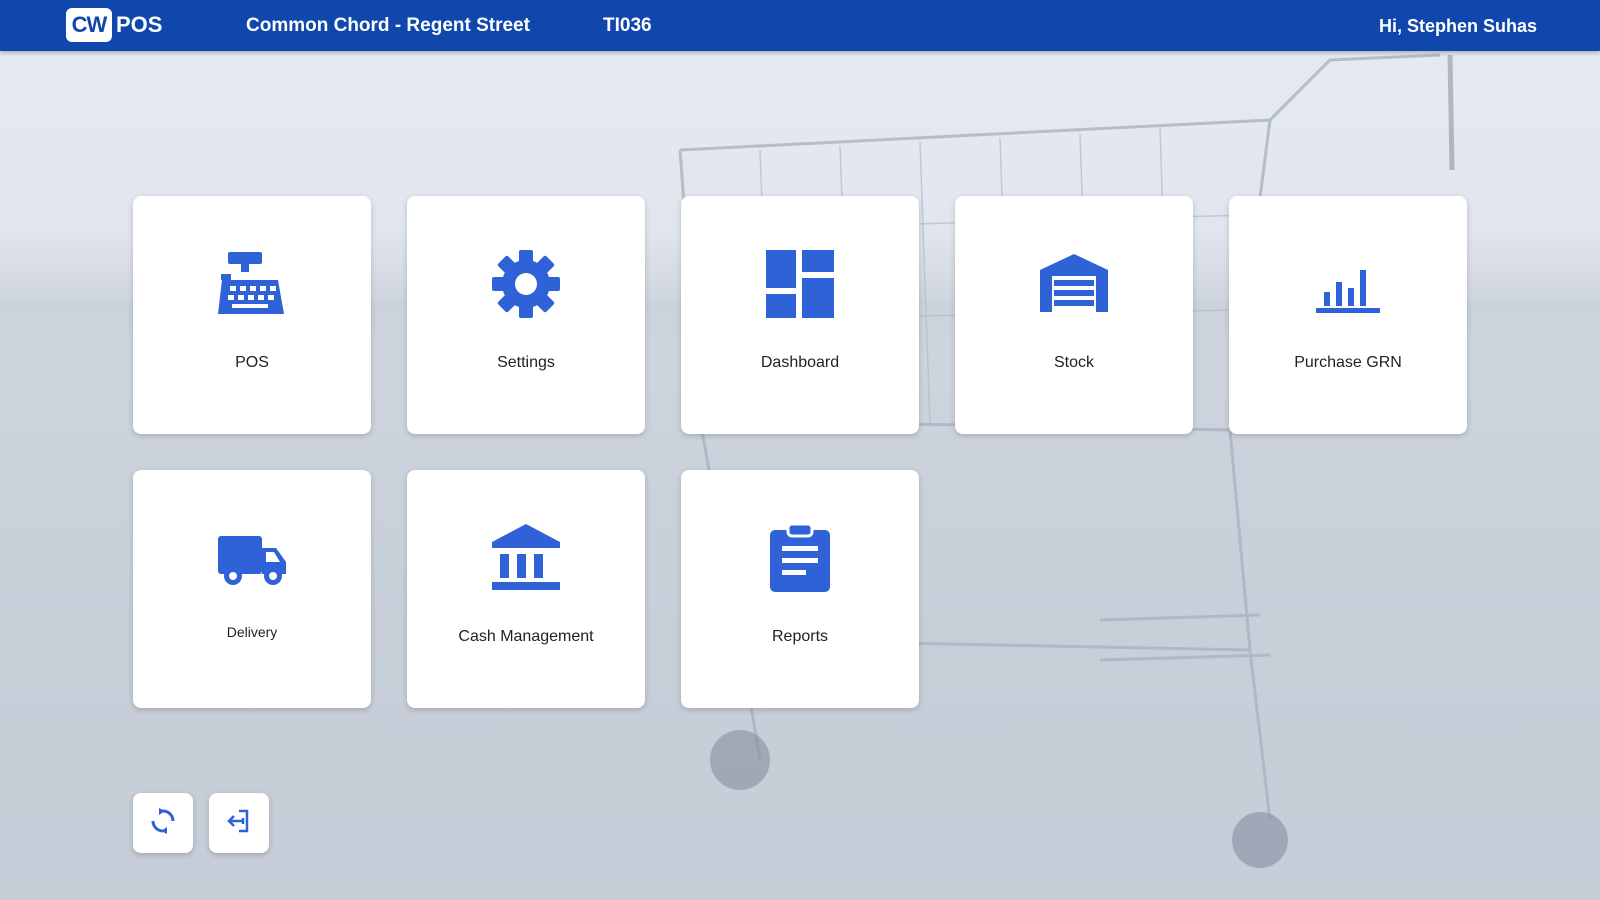 This screenshot has height=900, width=1600. Describe the element at coordinates (526, 636) in the screenshot. I see `tile-label: Cash Management` at that location.